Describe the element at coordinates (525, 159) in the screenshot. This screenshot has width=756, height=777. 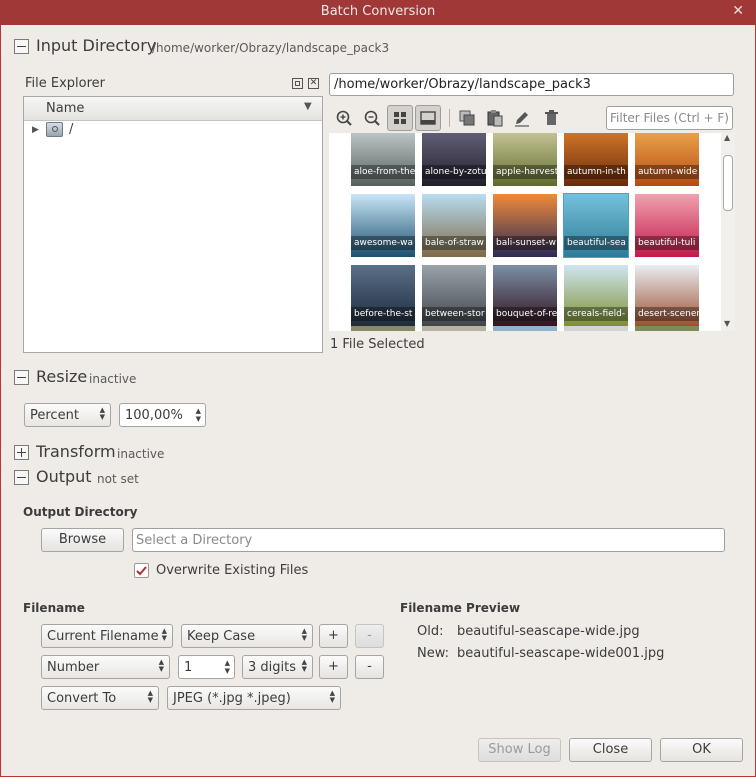
I see `thumbnail-item: apple-harvest` at that location.